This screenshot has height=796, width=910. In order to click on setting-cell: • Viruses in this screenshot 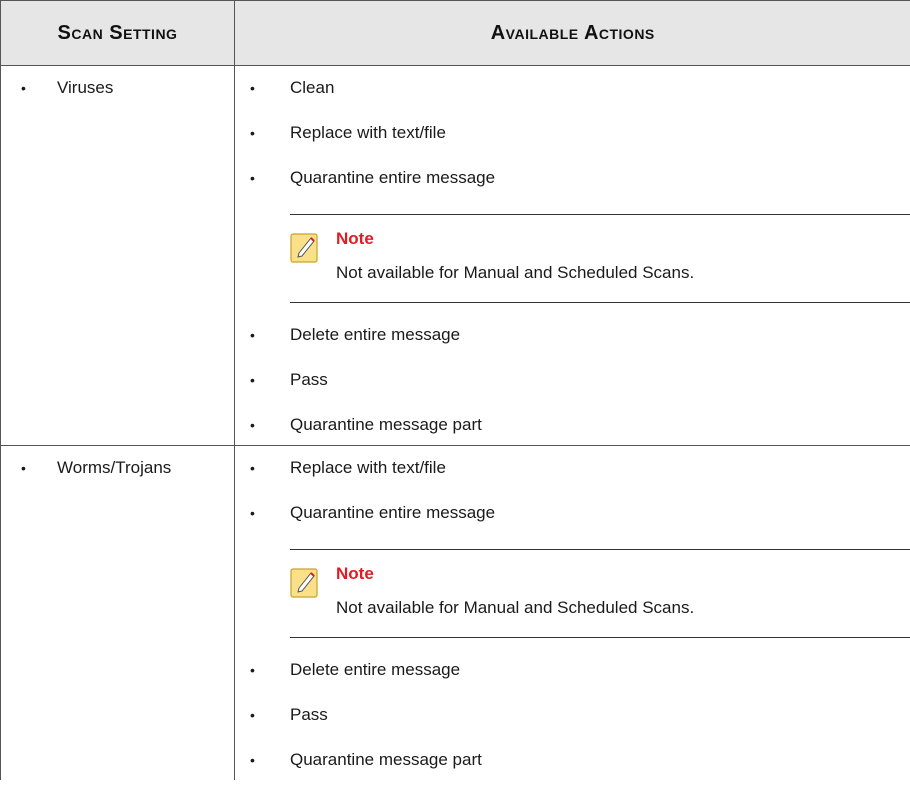, I will do `click(117, 255)`.